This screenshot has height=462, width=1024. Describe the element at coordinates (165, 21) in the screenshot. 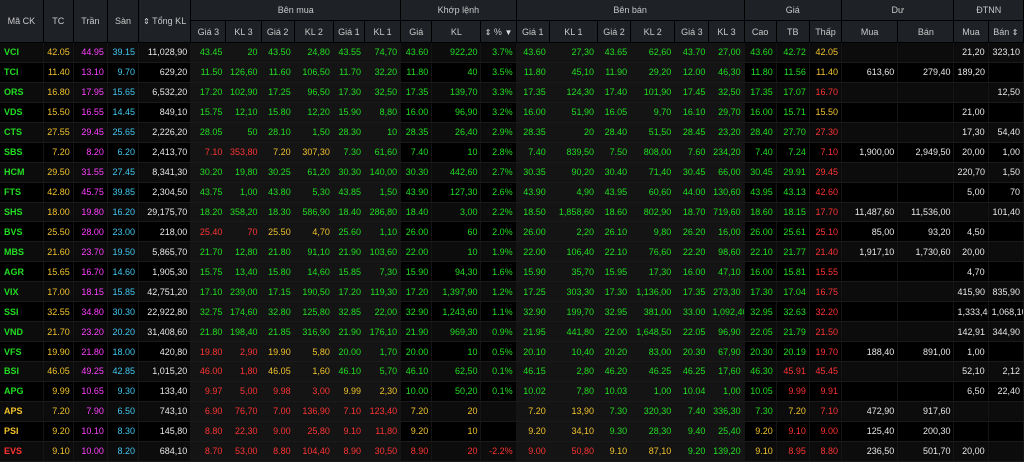

I see `header-total-volume: ⇕ Tổng KL` at that location.